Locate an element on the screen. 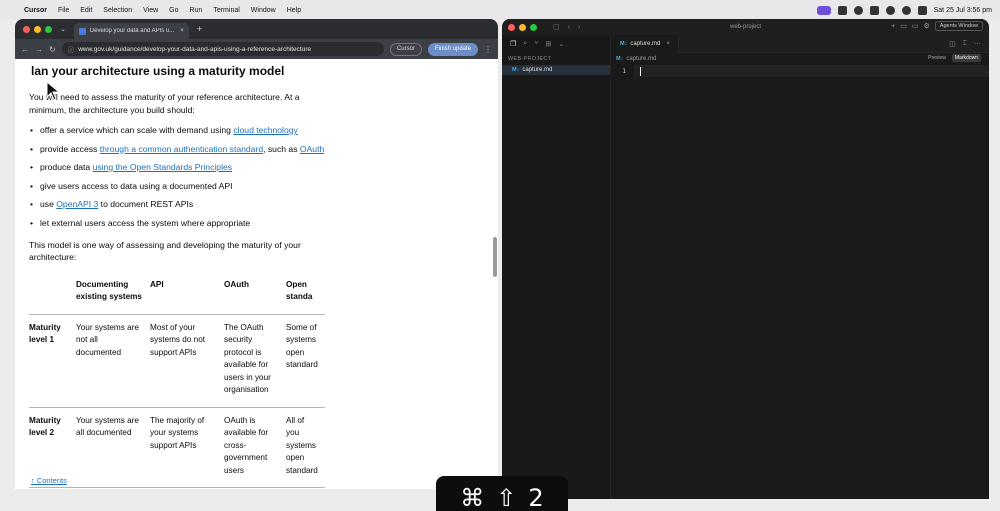  openapi-3-link: OpenAPI 3 is located at coordinates (77, 204).